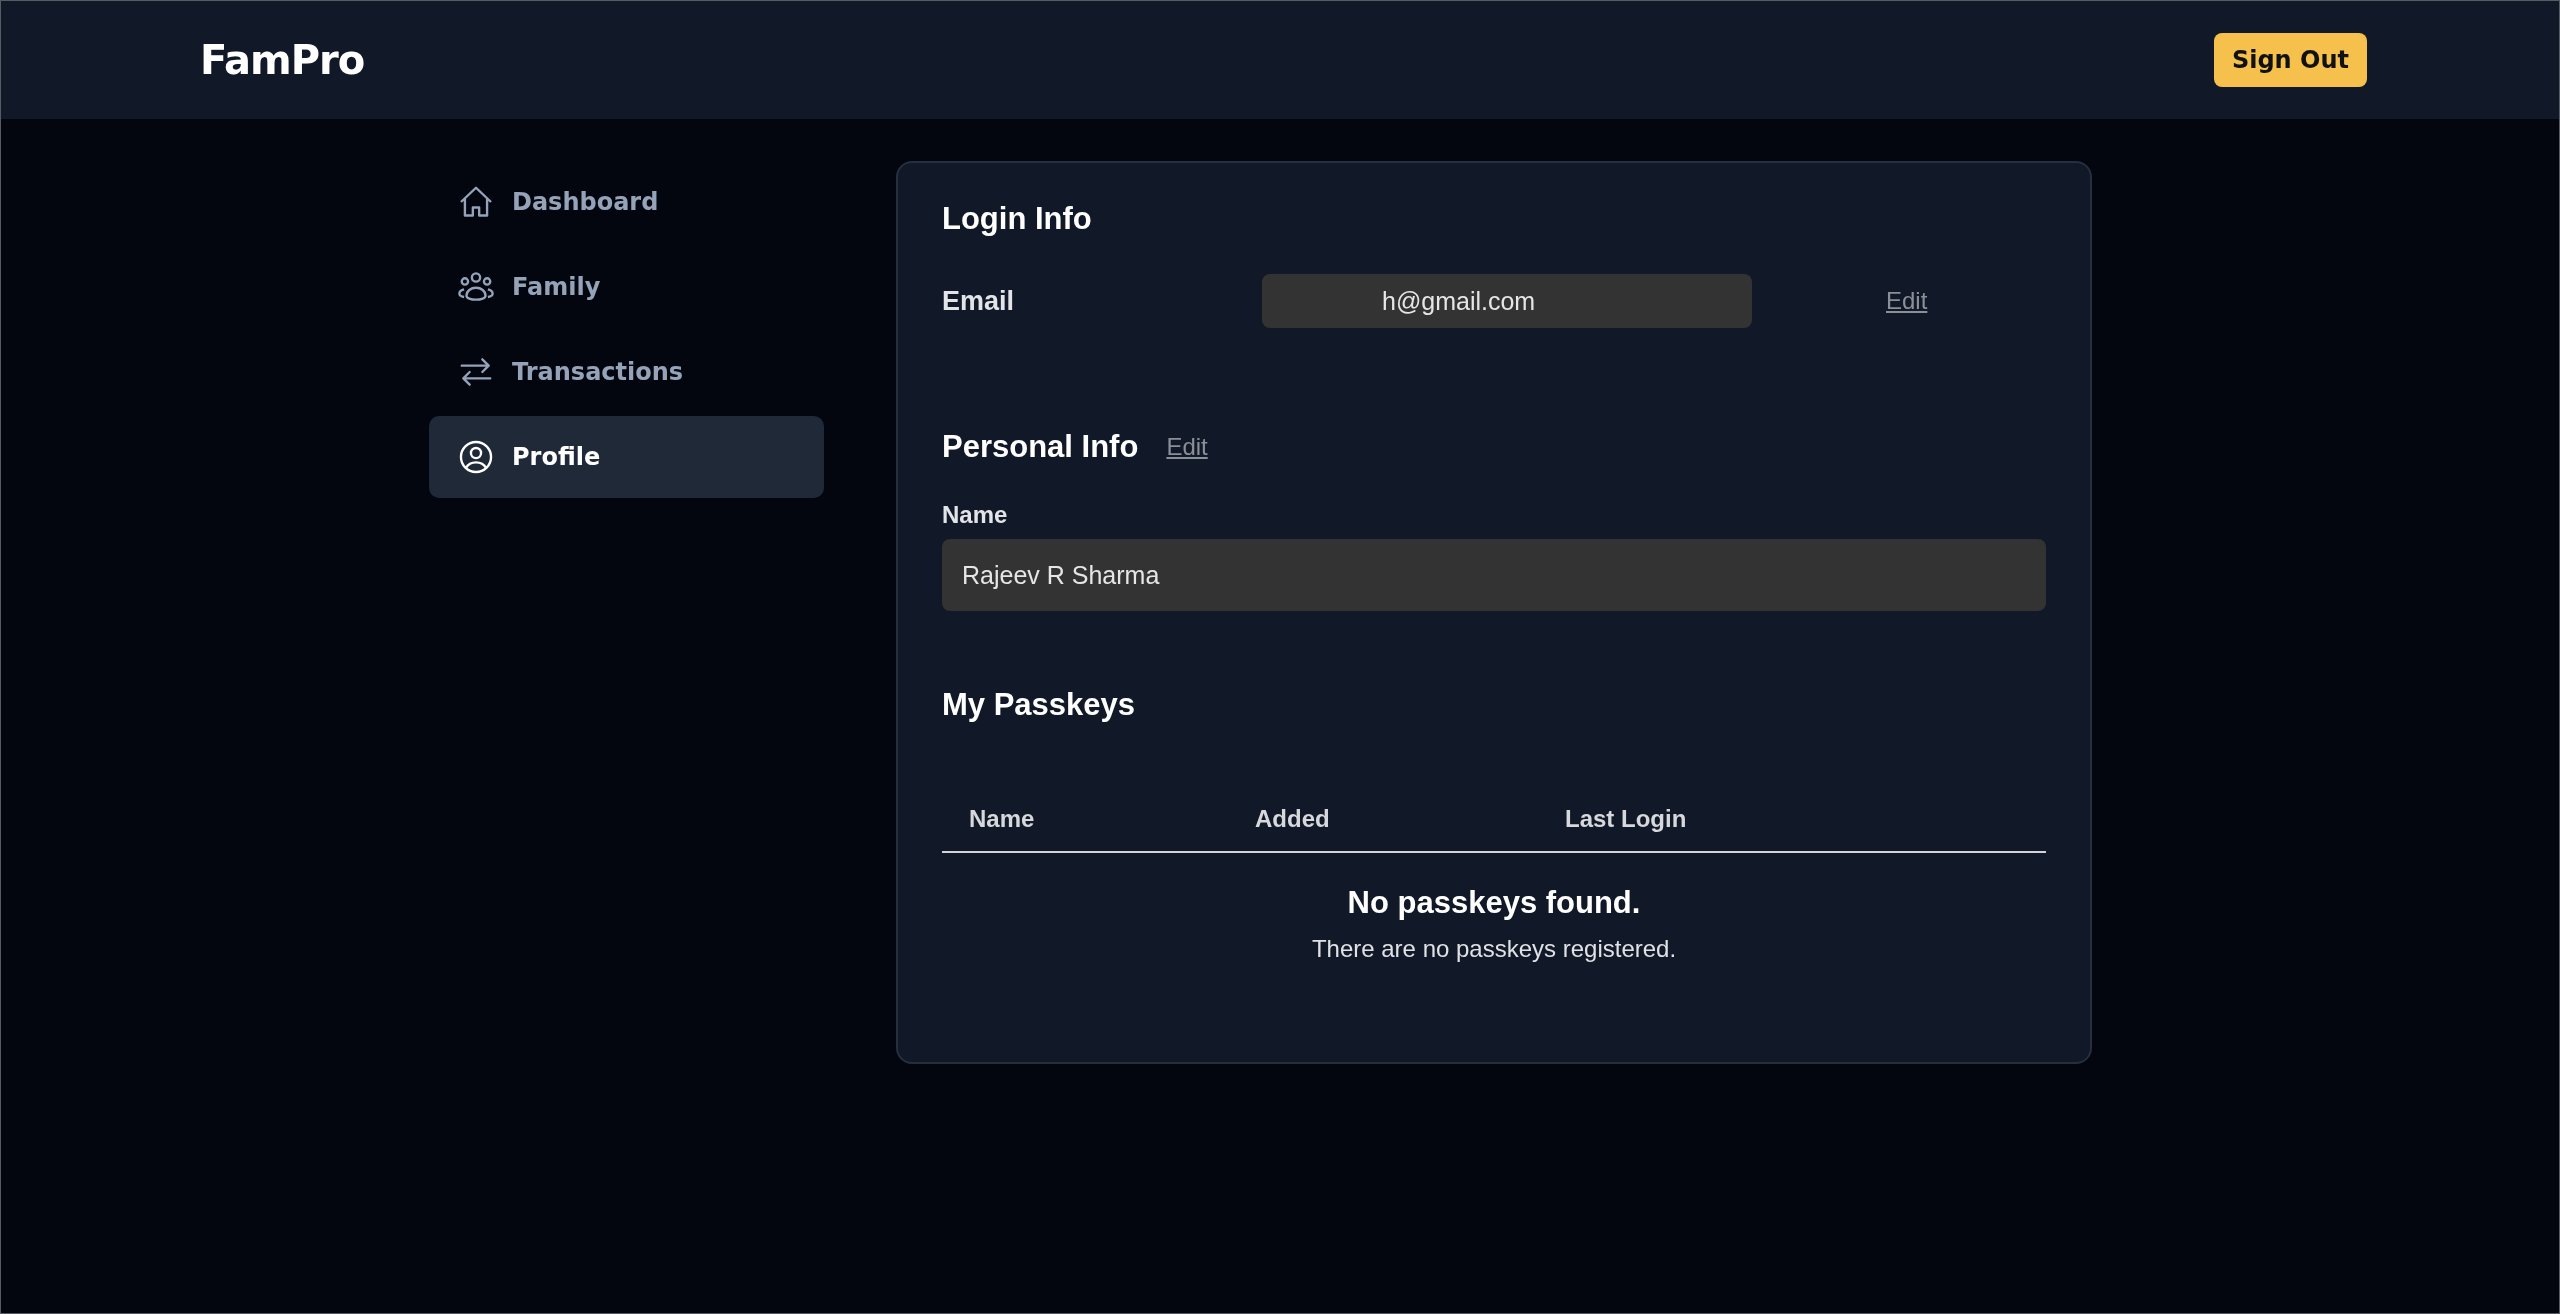 This screenshot has width=2560, height=1314. Describe the element at coordinates (1626, 819) in the screenshot. I see `column-header: Last Login` at that location.